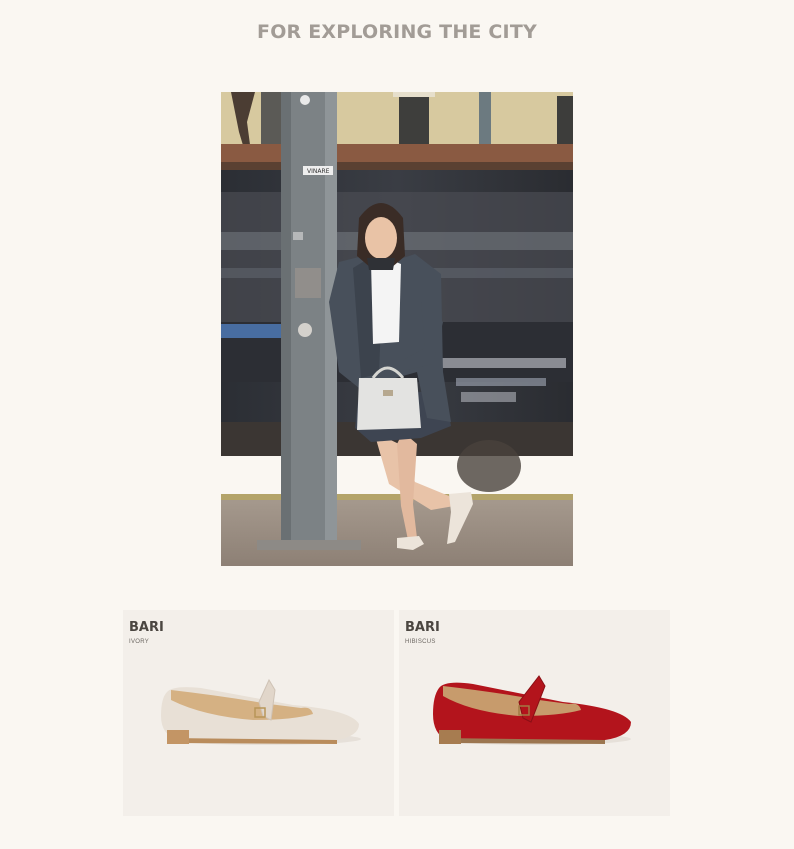  Describe the element at coordinates (139, 642) in the screenshot. I see `product-variant: IVORY` at that location.